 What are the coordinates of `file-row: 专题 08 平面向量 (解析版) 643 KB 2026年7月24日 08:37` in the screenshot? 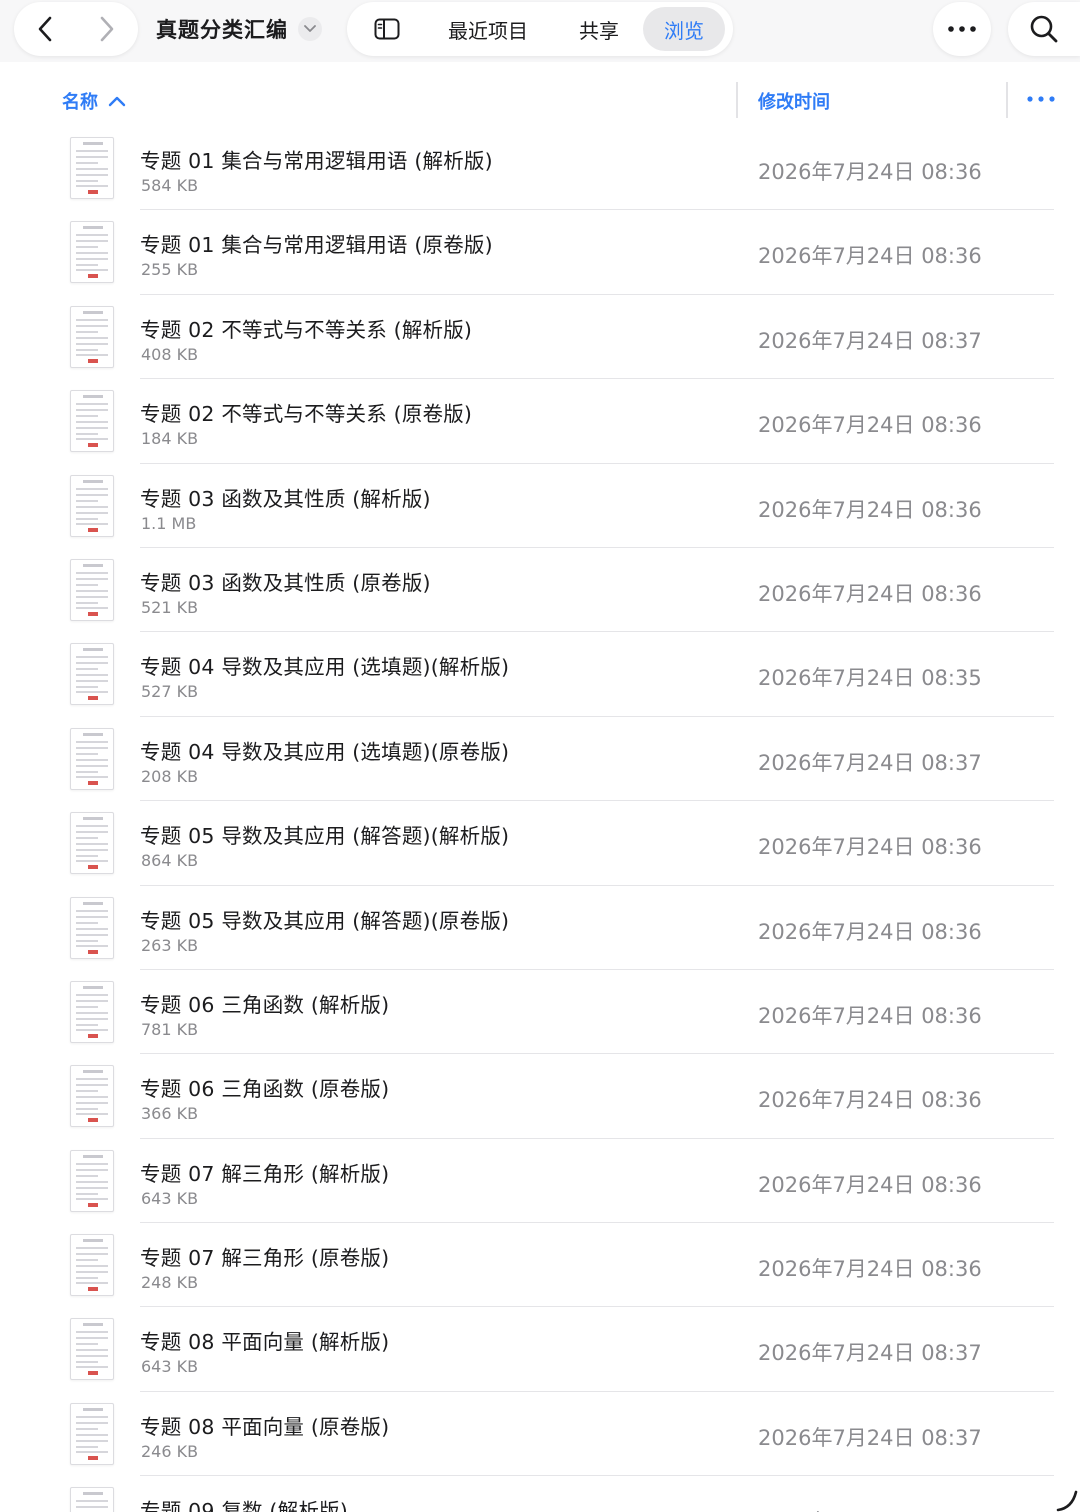 It's located at (540, 1349).